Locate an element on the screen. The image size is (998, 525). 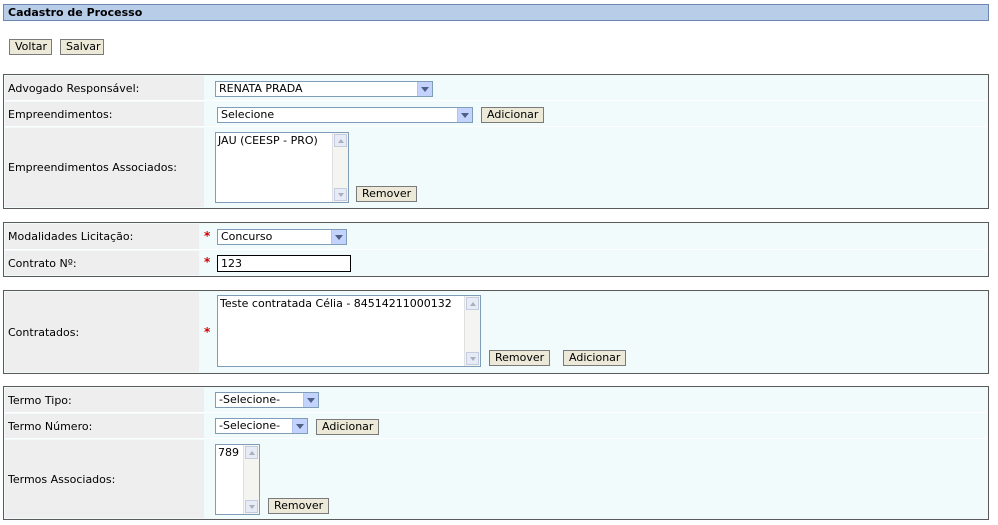
contrato-input: 123 is located at coordinates (284, 263).